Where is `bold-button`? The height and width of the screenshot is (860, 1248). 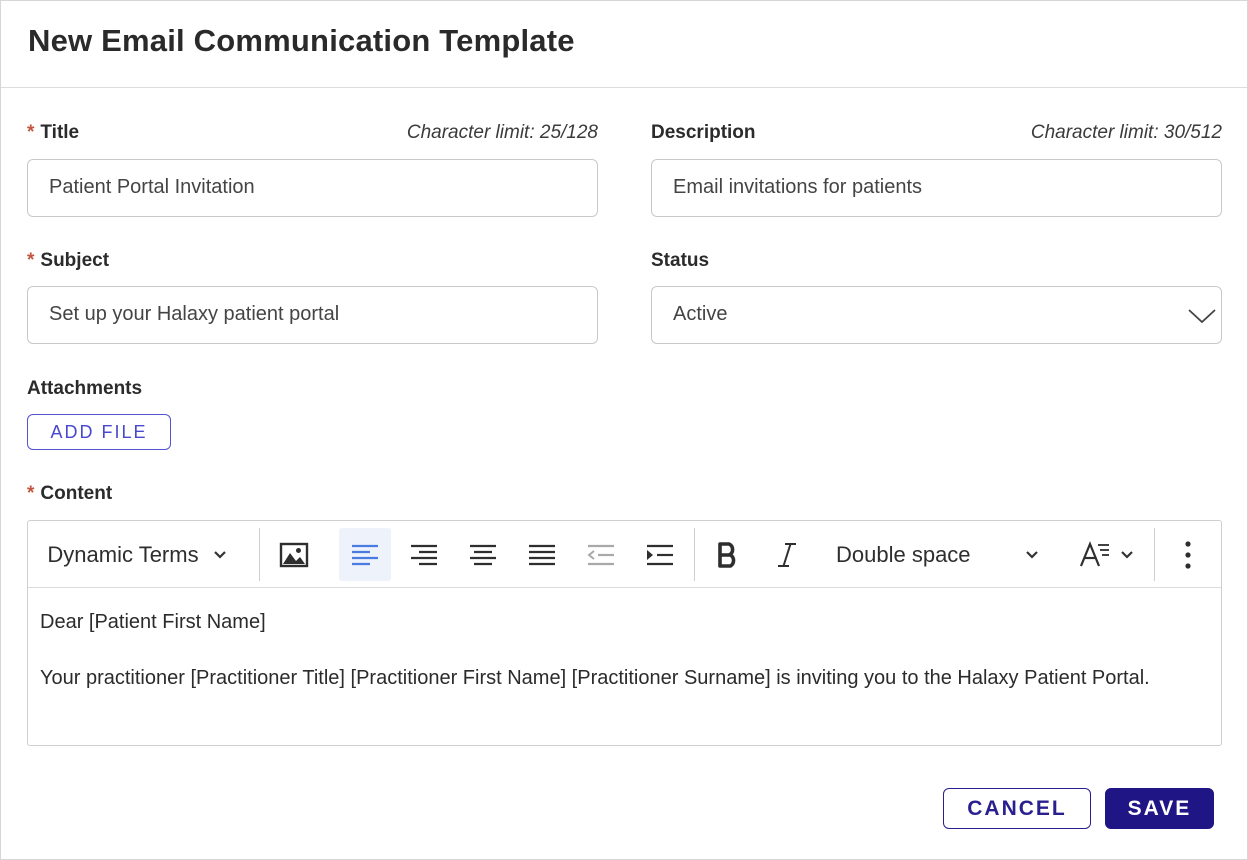
bold-button is located at coordinates (728, 554).